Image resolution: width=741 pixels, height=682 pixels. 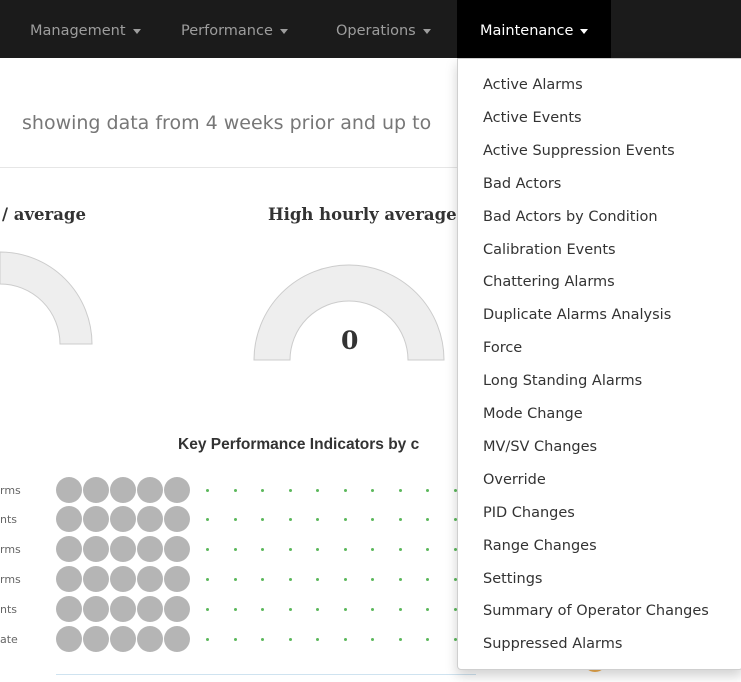 I want to click on menu-item-5: Calibration Events, so click(x=549, y=250).